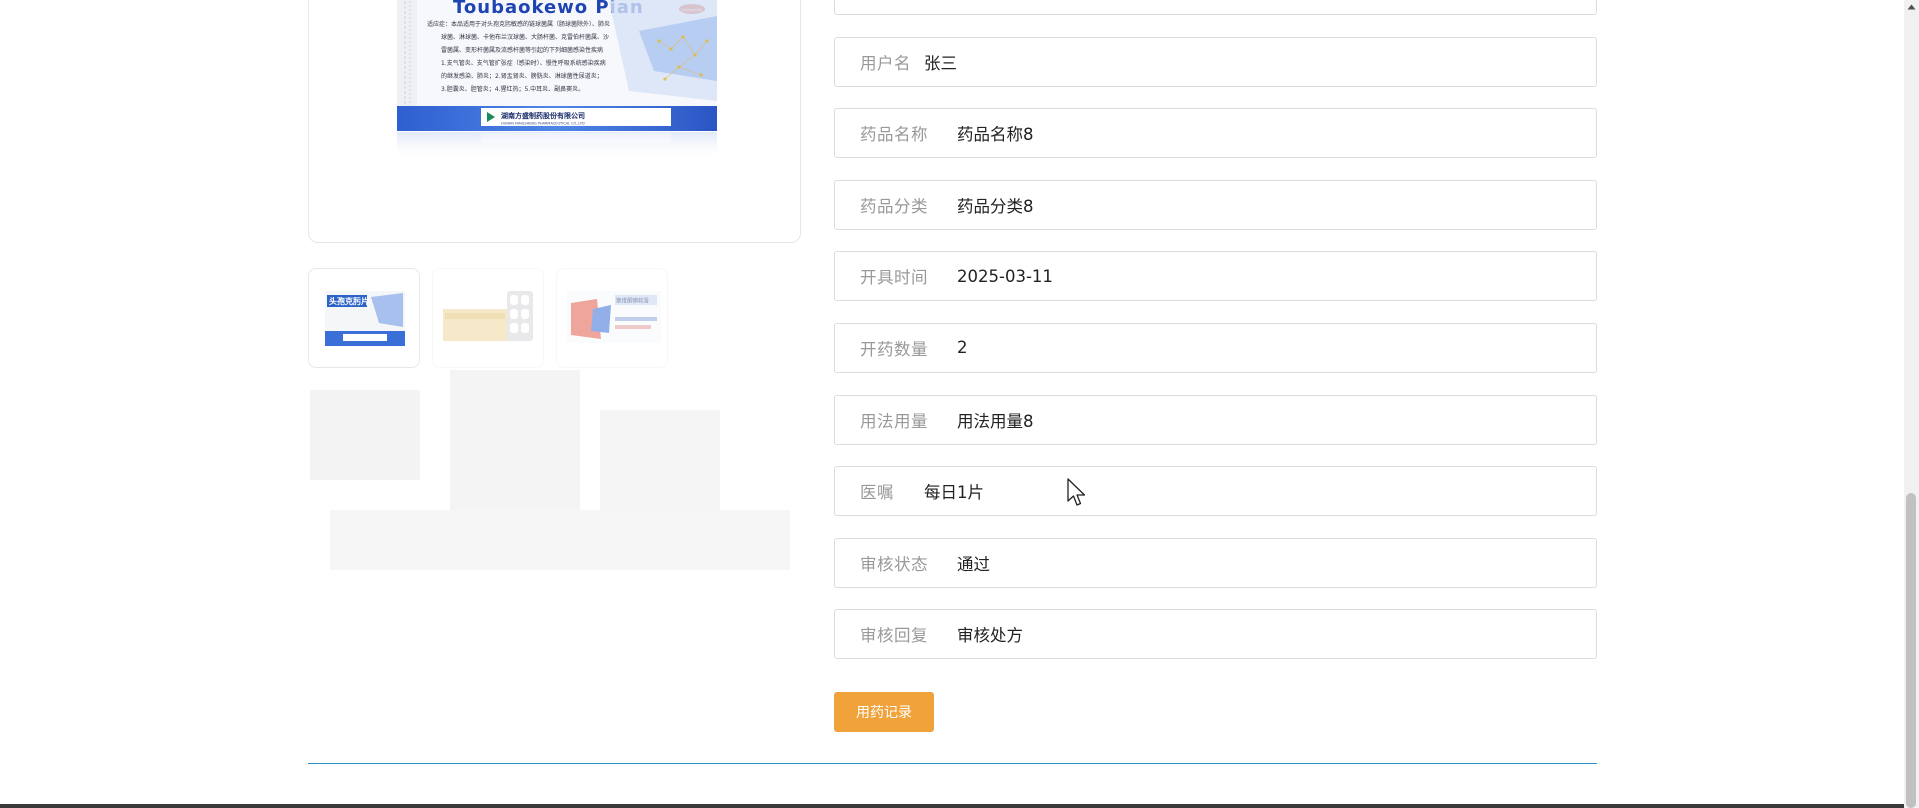 Image resolution: width=1919 pixels, height=808 pixels. Describe the element at coordinates (349, 301) in the screenshot. I see `thumbnail-1-caption: 头孢克肟片` at that location.